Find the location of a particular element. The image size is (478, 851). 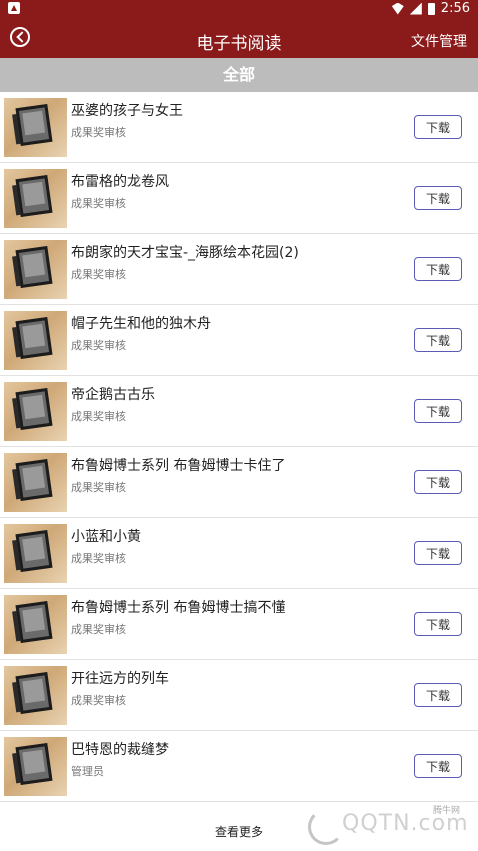

notification-icon is located at coordinates (14, 8).